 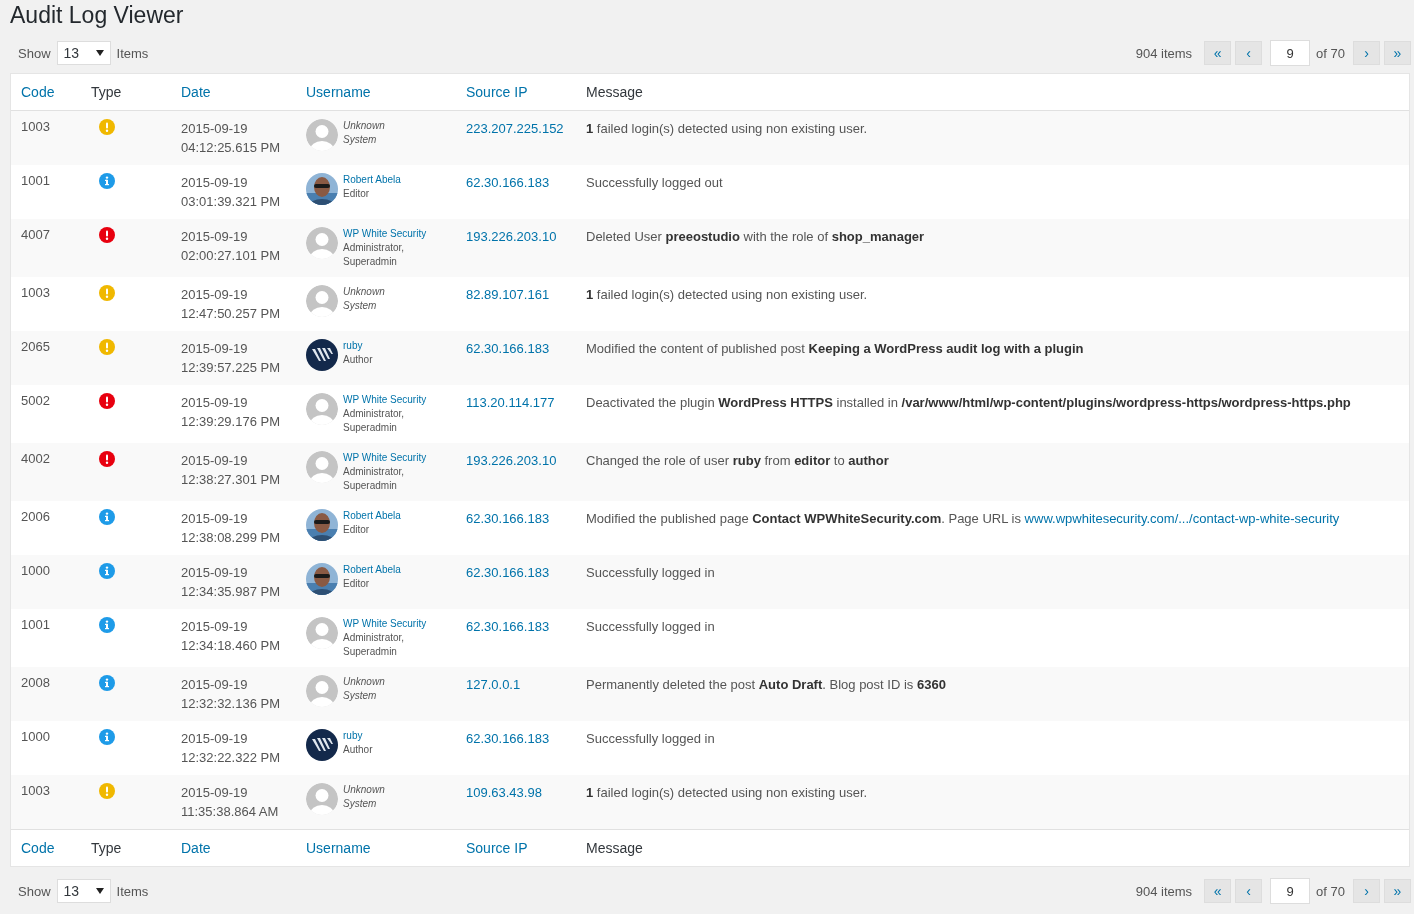 I want to click on error-icon, so click(x=107, y=459).